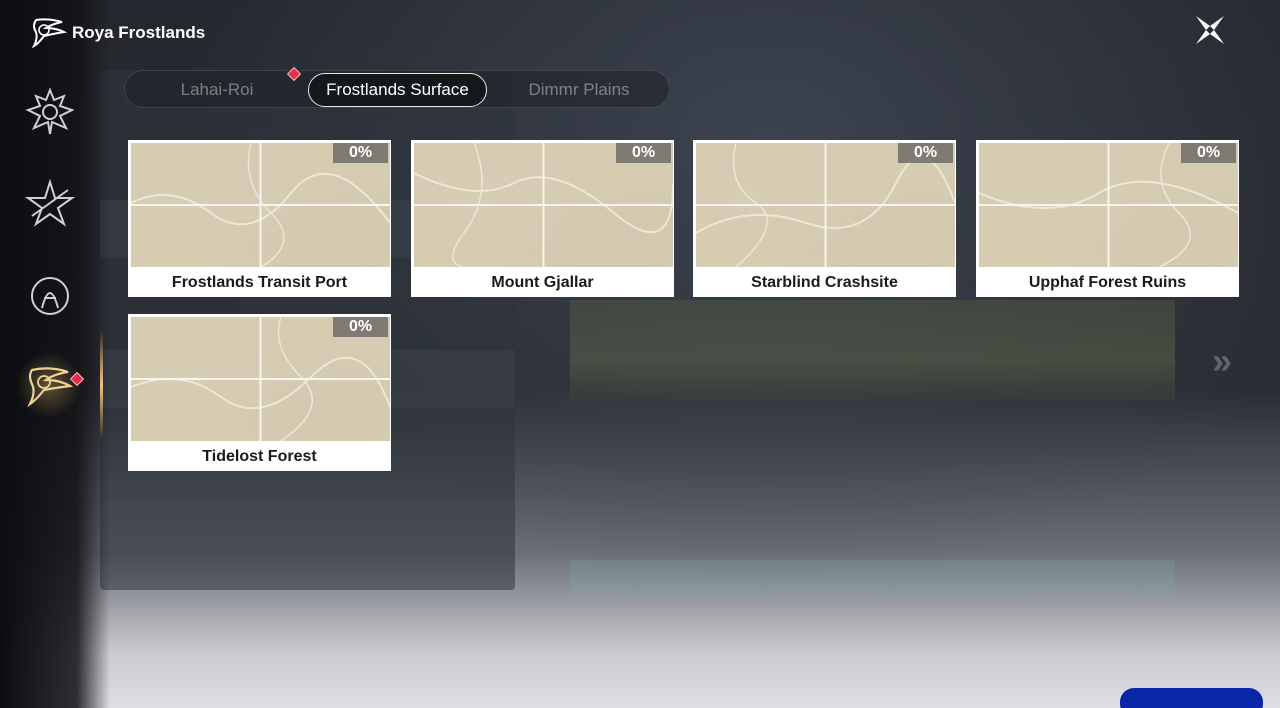 This screenshot has width=1280, height=708. I want to click on active-indicator, so click(101, 385).